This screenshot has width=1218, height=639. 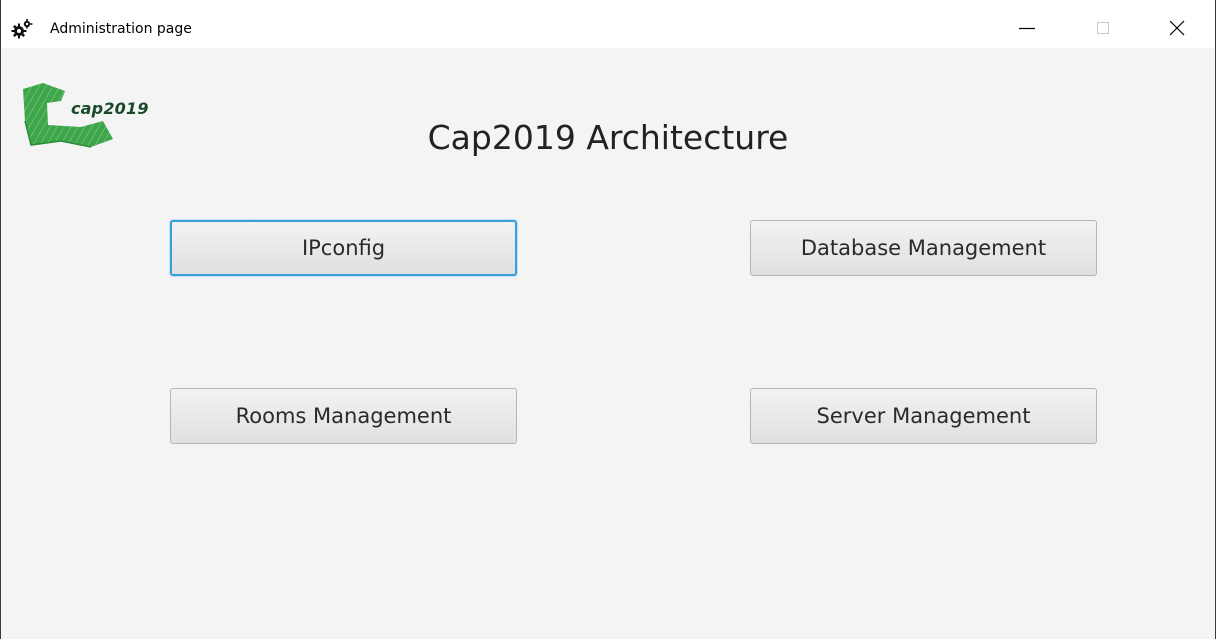 What do you see at coordinates (923, 416) in the screenshot?
I see `server-management-button: Server Management` at bounding box center [923, 416].